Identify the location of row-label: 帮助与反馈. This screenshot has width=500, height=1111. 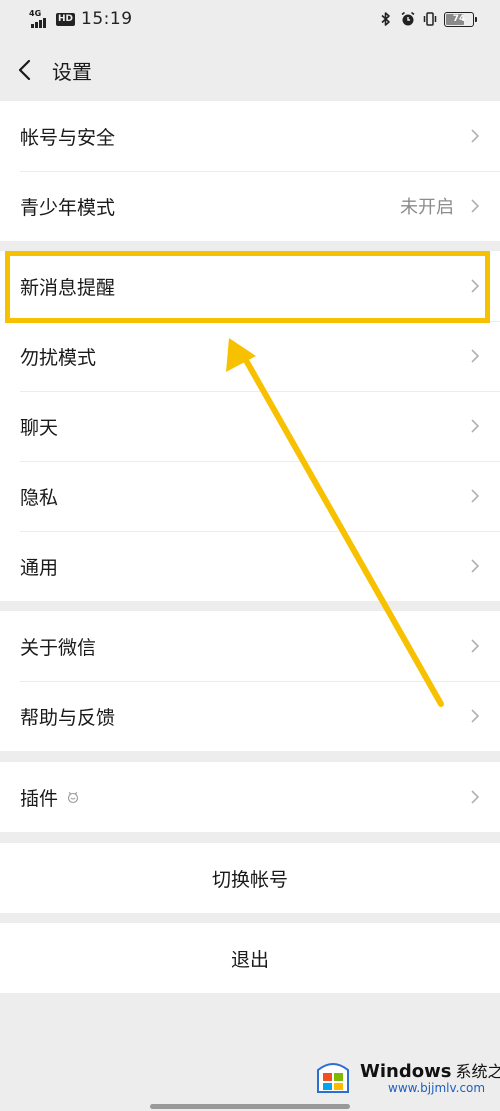
(68, 717).